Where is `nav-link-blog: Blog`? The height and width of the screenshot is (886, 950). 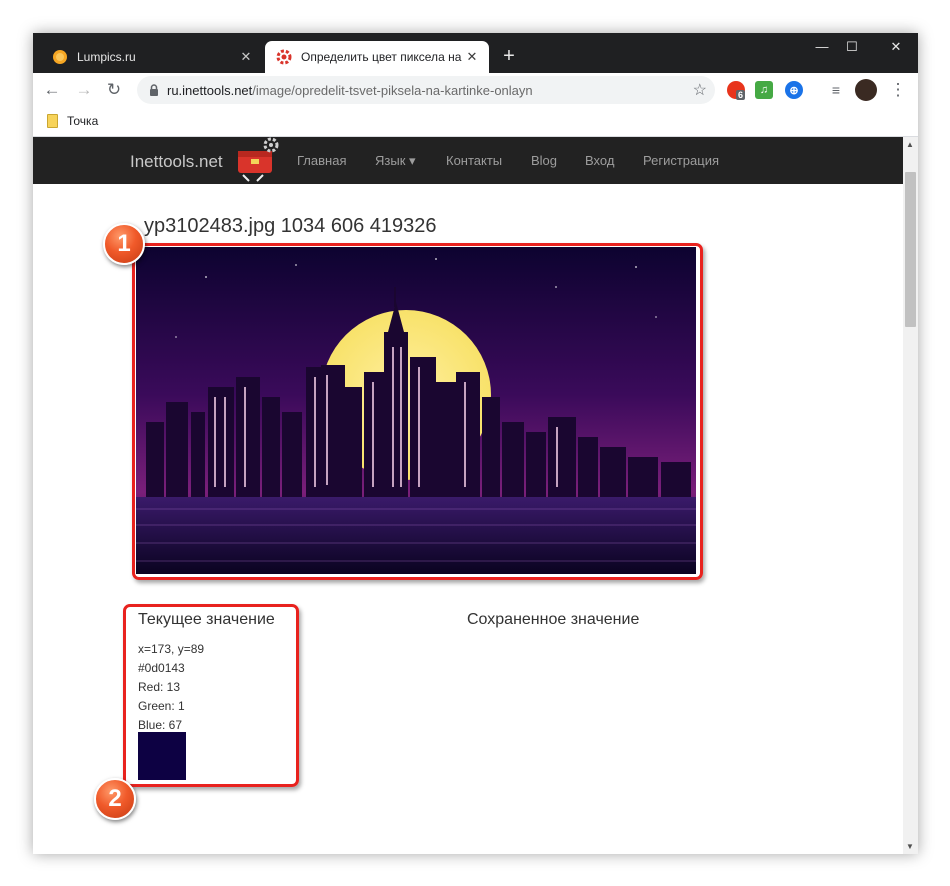 nav-link-blog: Blog is located at coordinates (544, 160).